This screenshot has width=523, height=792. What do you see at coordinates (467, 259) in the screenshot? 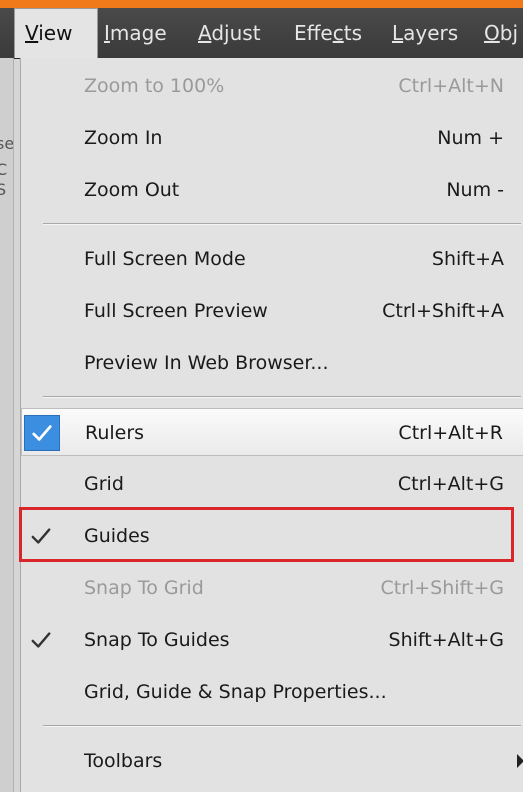
I see `menu-item-shortcut: Shift+A` at bounding box center [467, 259].